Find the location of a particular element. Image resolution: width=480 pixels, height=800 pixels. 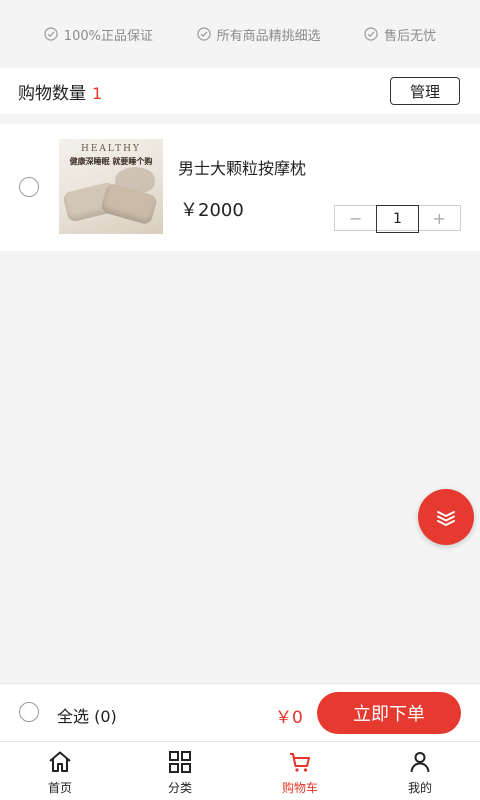

bottom-tab-bar: 首页 分类 购物车 我的 is located at coordinates (240, 770).